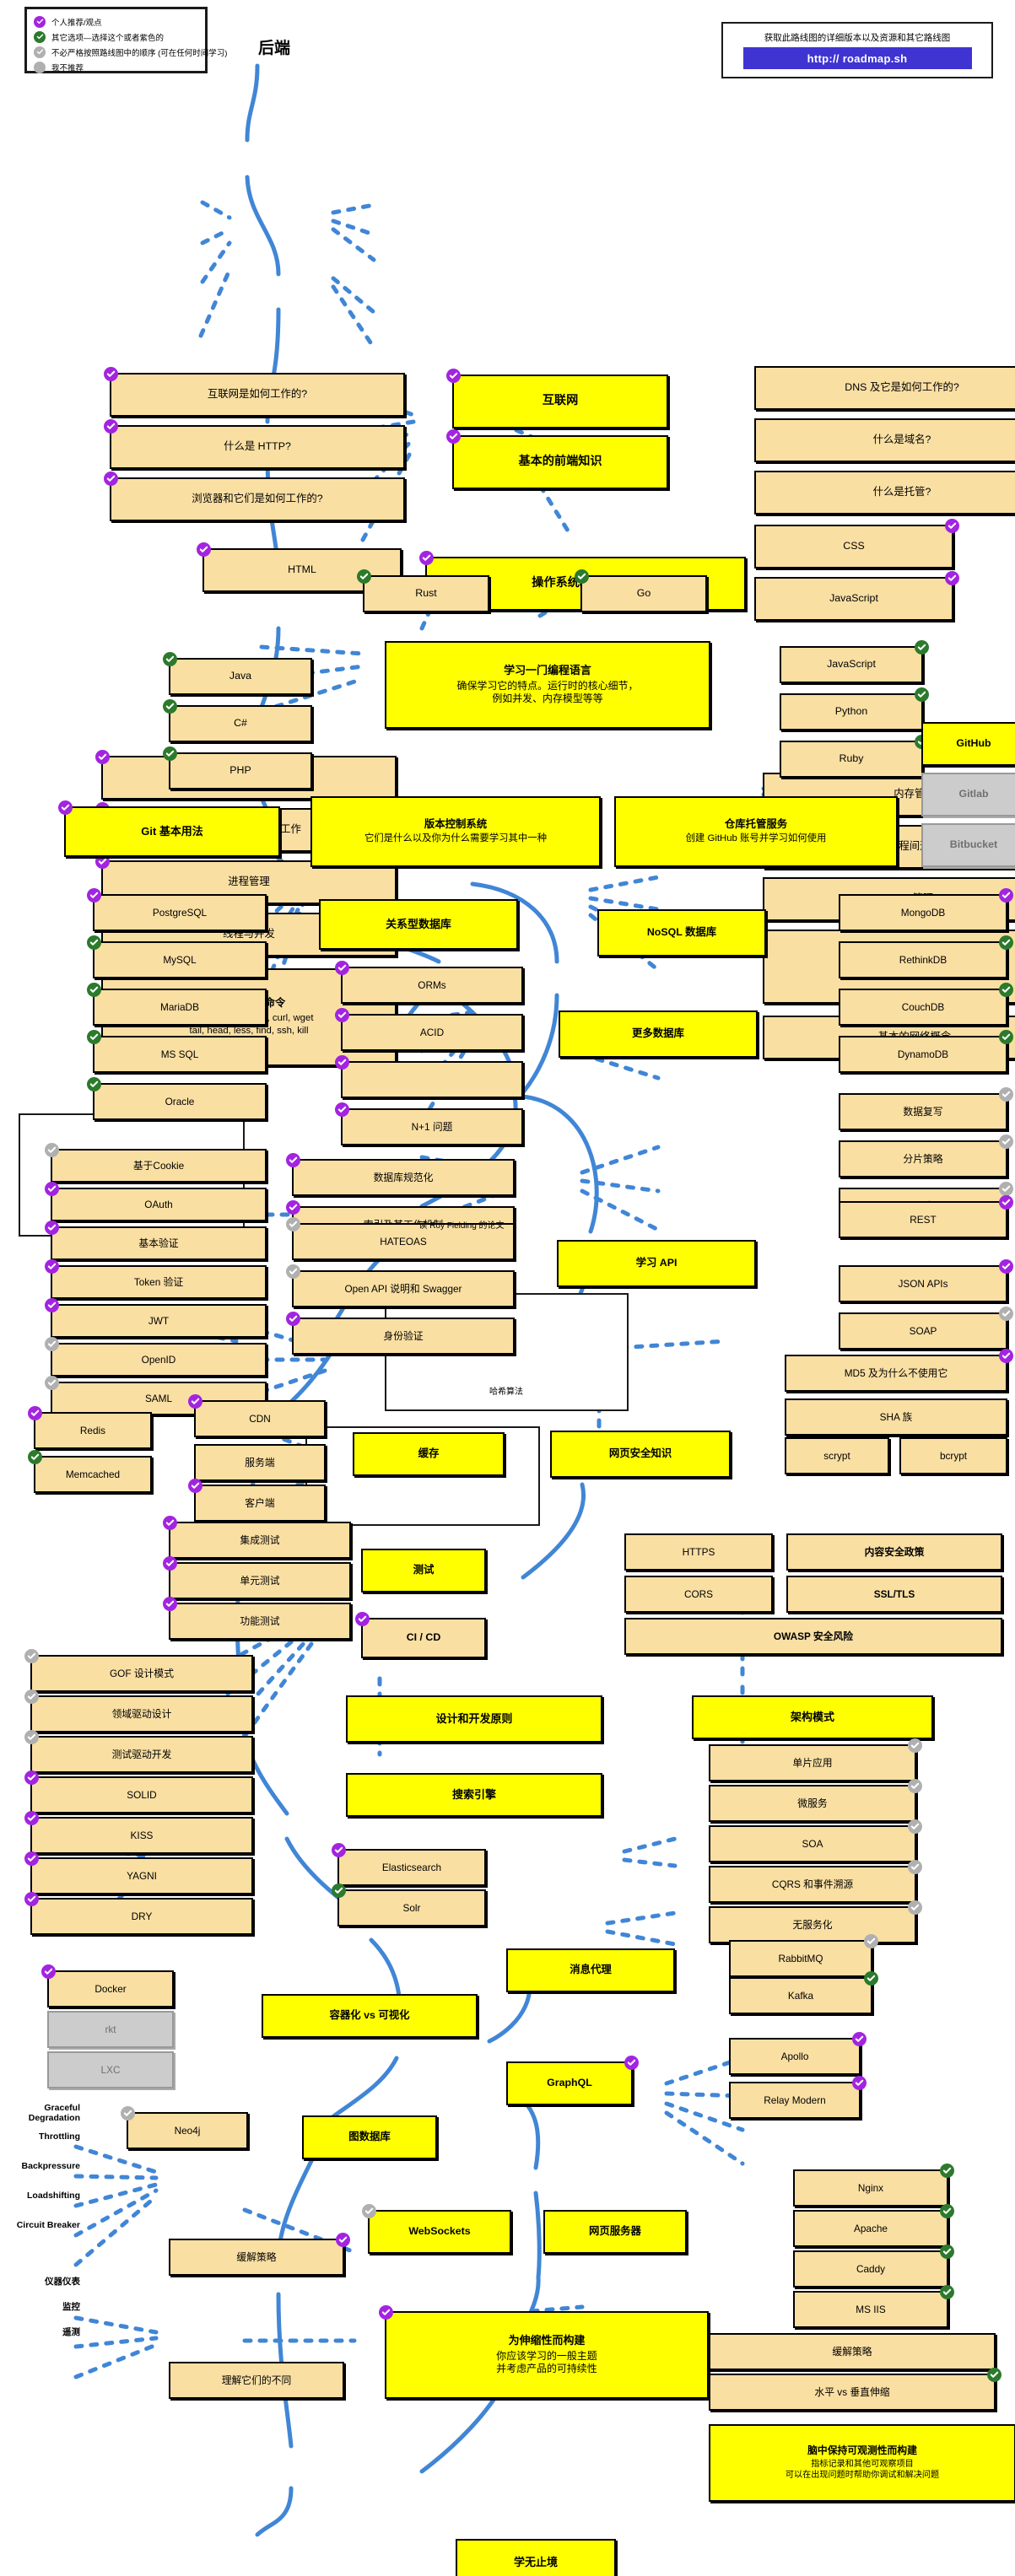 The height and width of the screenshot is (2576, 1015). I want to click on node-tdd: 测试驱动开发, so click(138, 1751).